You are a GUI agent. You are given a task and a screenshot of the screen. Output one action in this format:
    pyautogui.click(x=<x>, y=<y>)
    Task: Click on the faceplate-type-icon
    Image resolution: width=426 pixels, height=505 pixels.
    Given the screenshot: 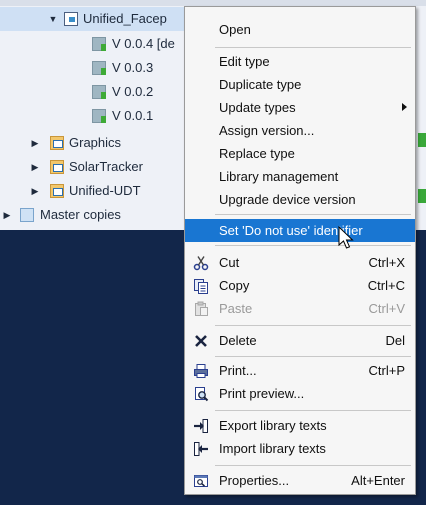 What is the action you would take?
    pyautogui.click(x=71, y=19)
    